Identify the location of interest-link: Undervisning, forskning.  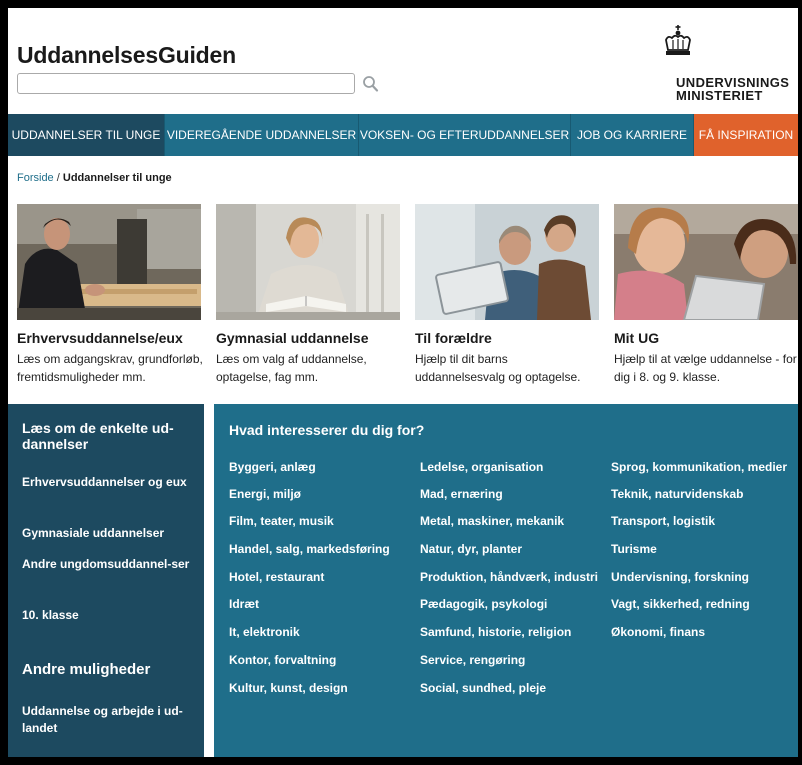
(680, 577).